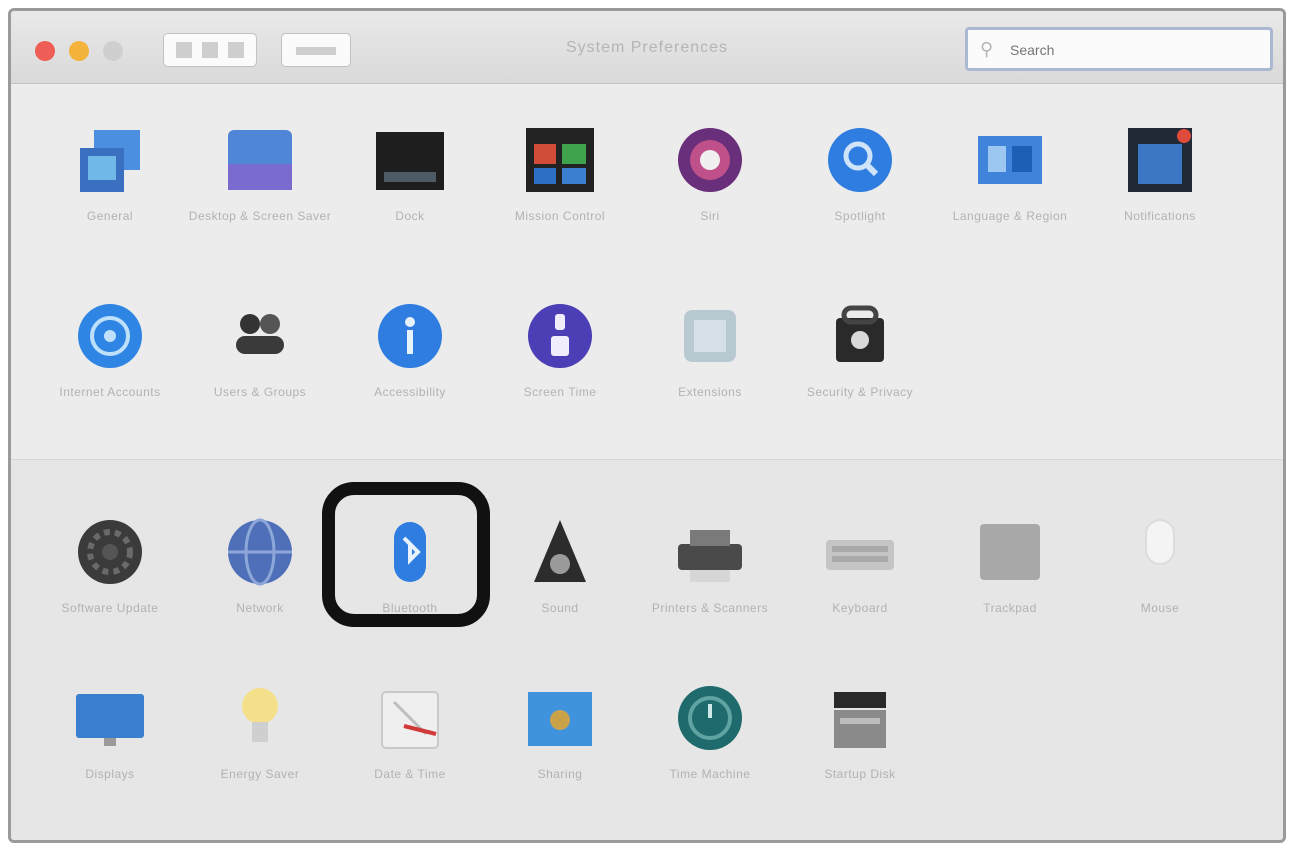 The image size is (1294, 847). What do you see at coordinates (560, 719) in the screenshot?
I see `sharing-icon` at bounding box center [560, 719].